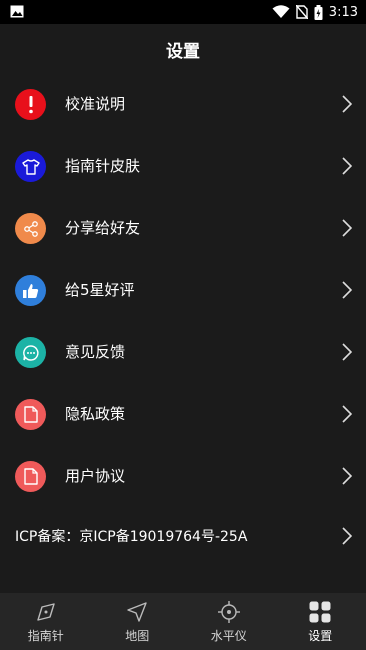  I want to click on menu-item-rate: 给5星好评, so click(183, 291).